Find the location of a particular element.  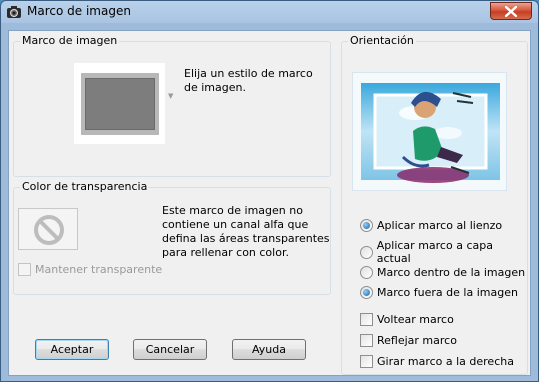

frame-preview-border is located at coordinates (120, 104).